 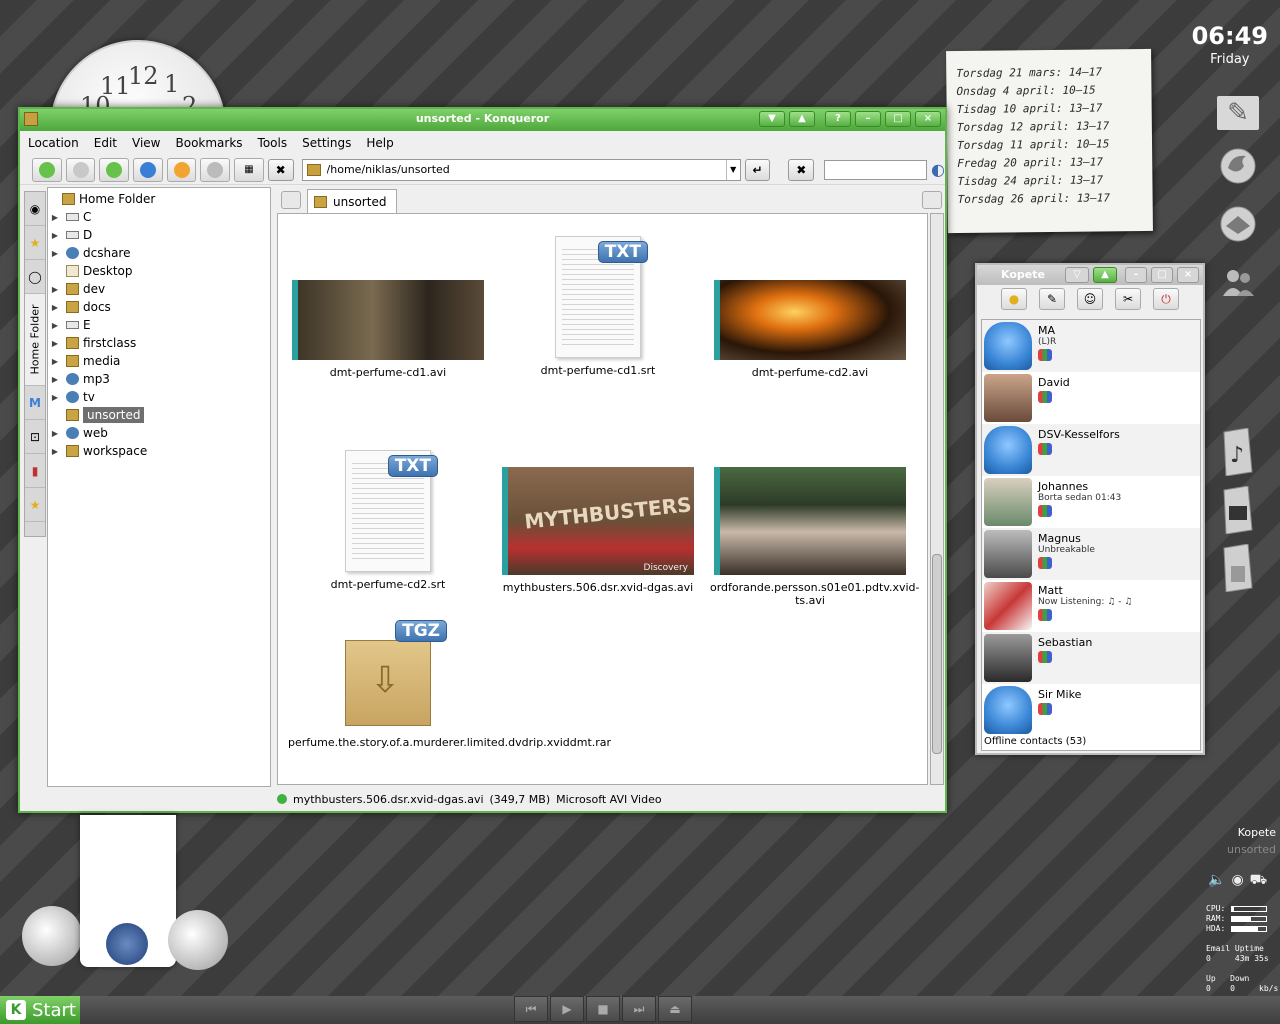 I want to click on clear-search-button: ✖, so click(x=801, y=169).